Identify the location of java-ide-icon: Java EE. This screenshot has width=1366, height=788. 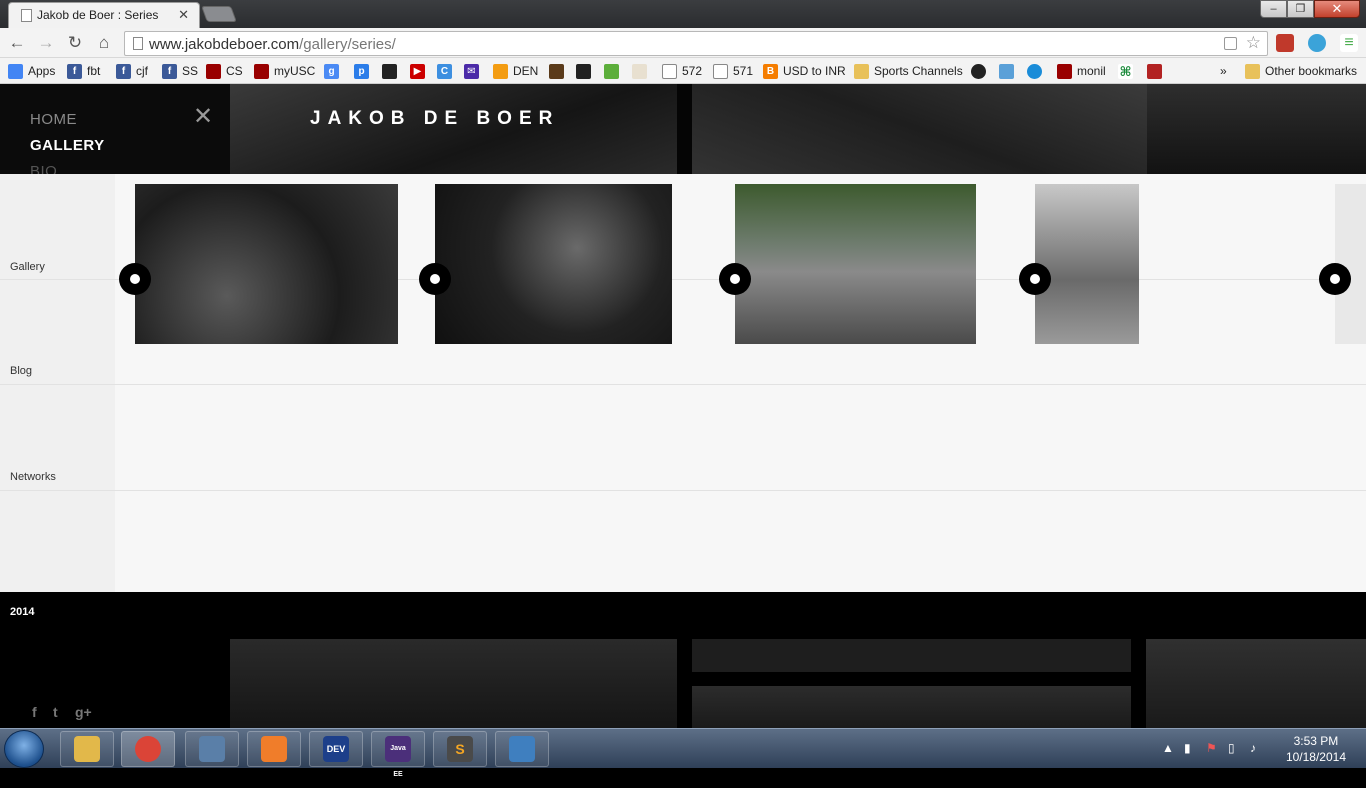
(398, 757).